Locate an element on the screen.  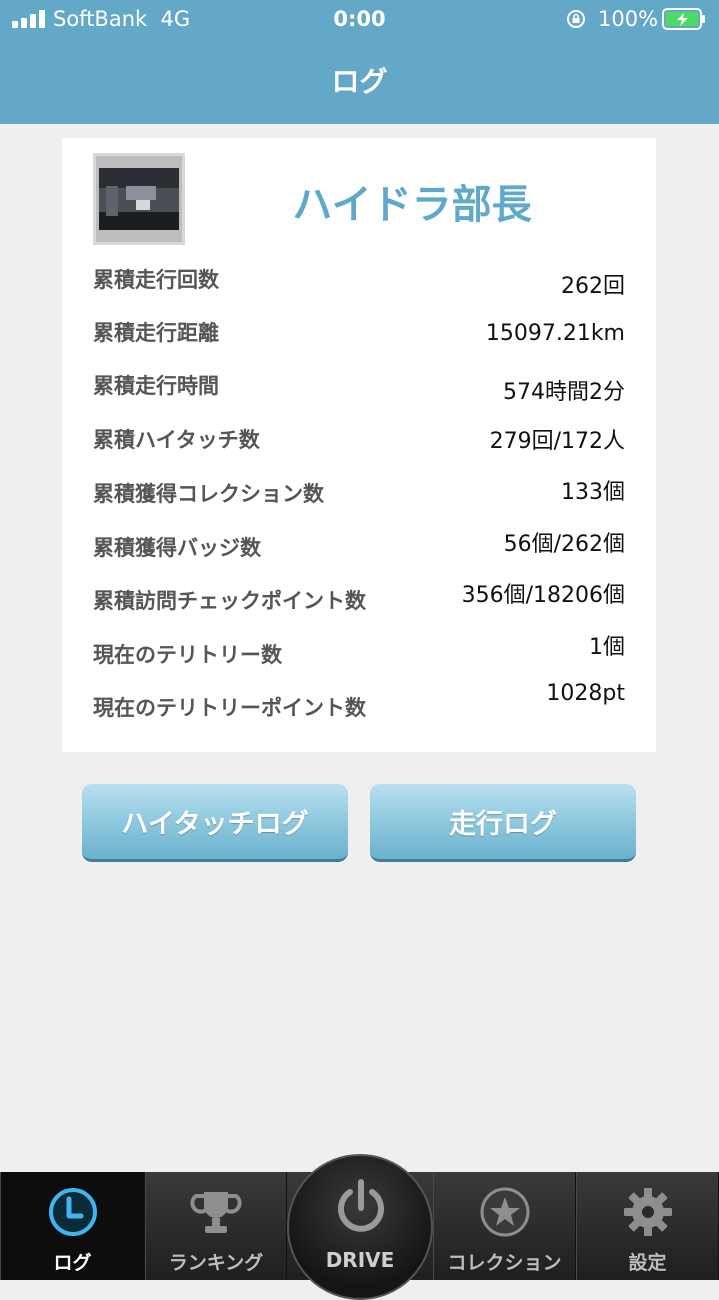
stat-row: 累積訪問チェックポイント数 356個/18206個 is located at coordinates (359, 604).